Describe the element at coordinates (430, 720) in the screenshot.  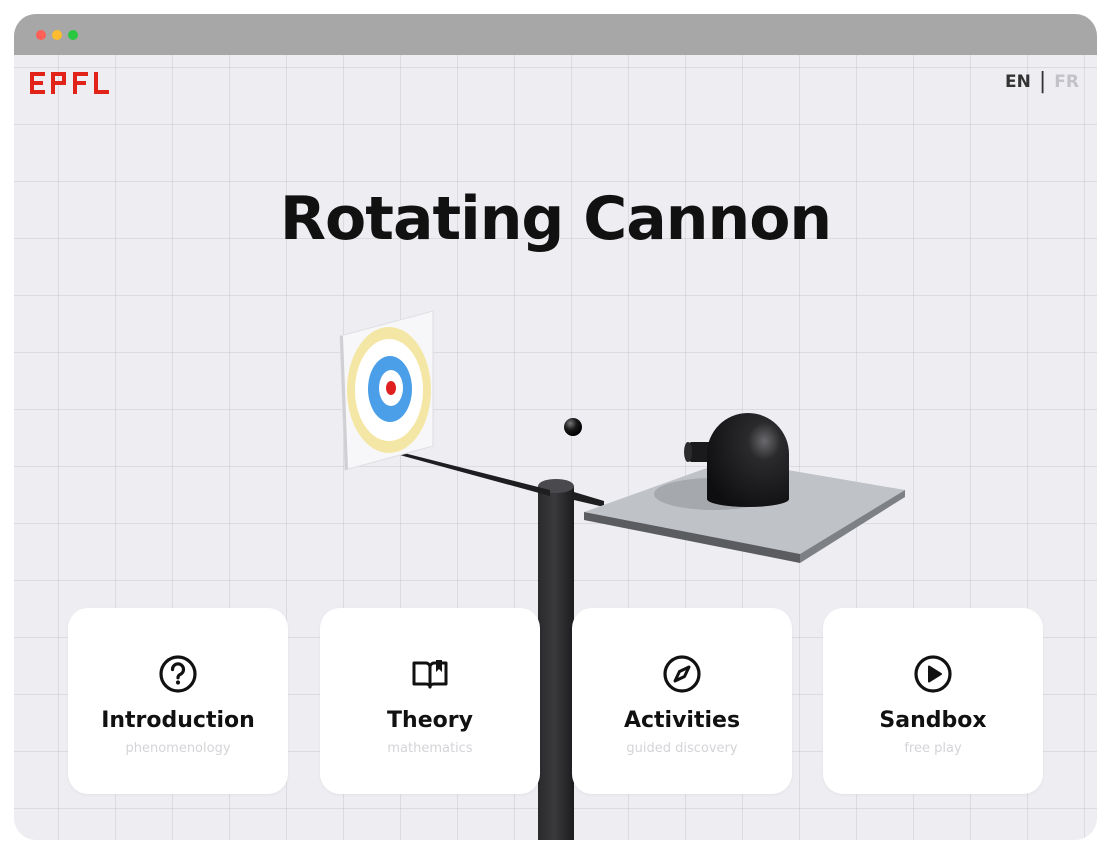
I see `card-title: Theory` at that location.